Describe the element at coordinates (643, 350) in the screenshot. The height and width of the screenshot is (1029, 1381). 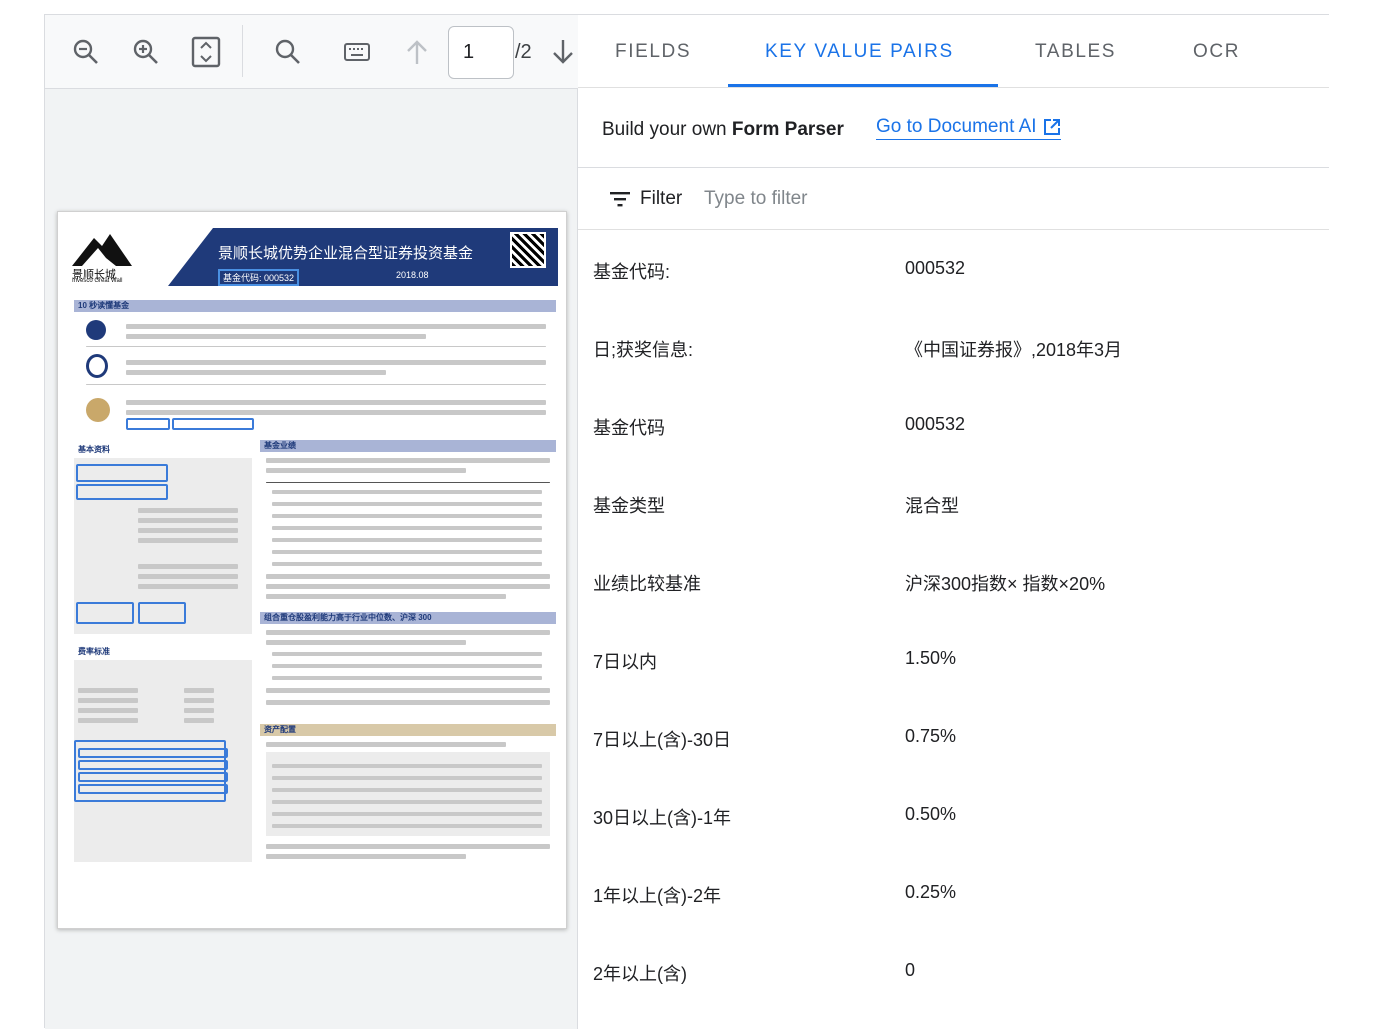
I see `kv-key: 日;获奖信息:` at that location.